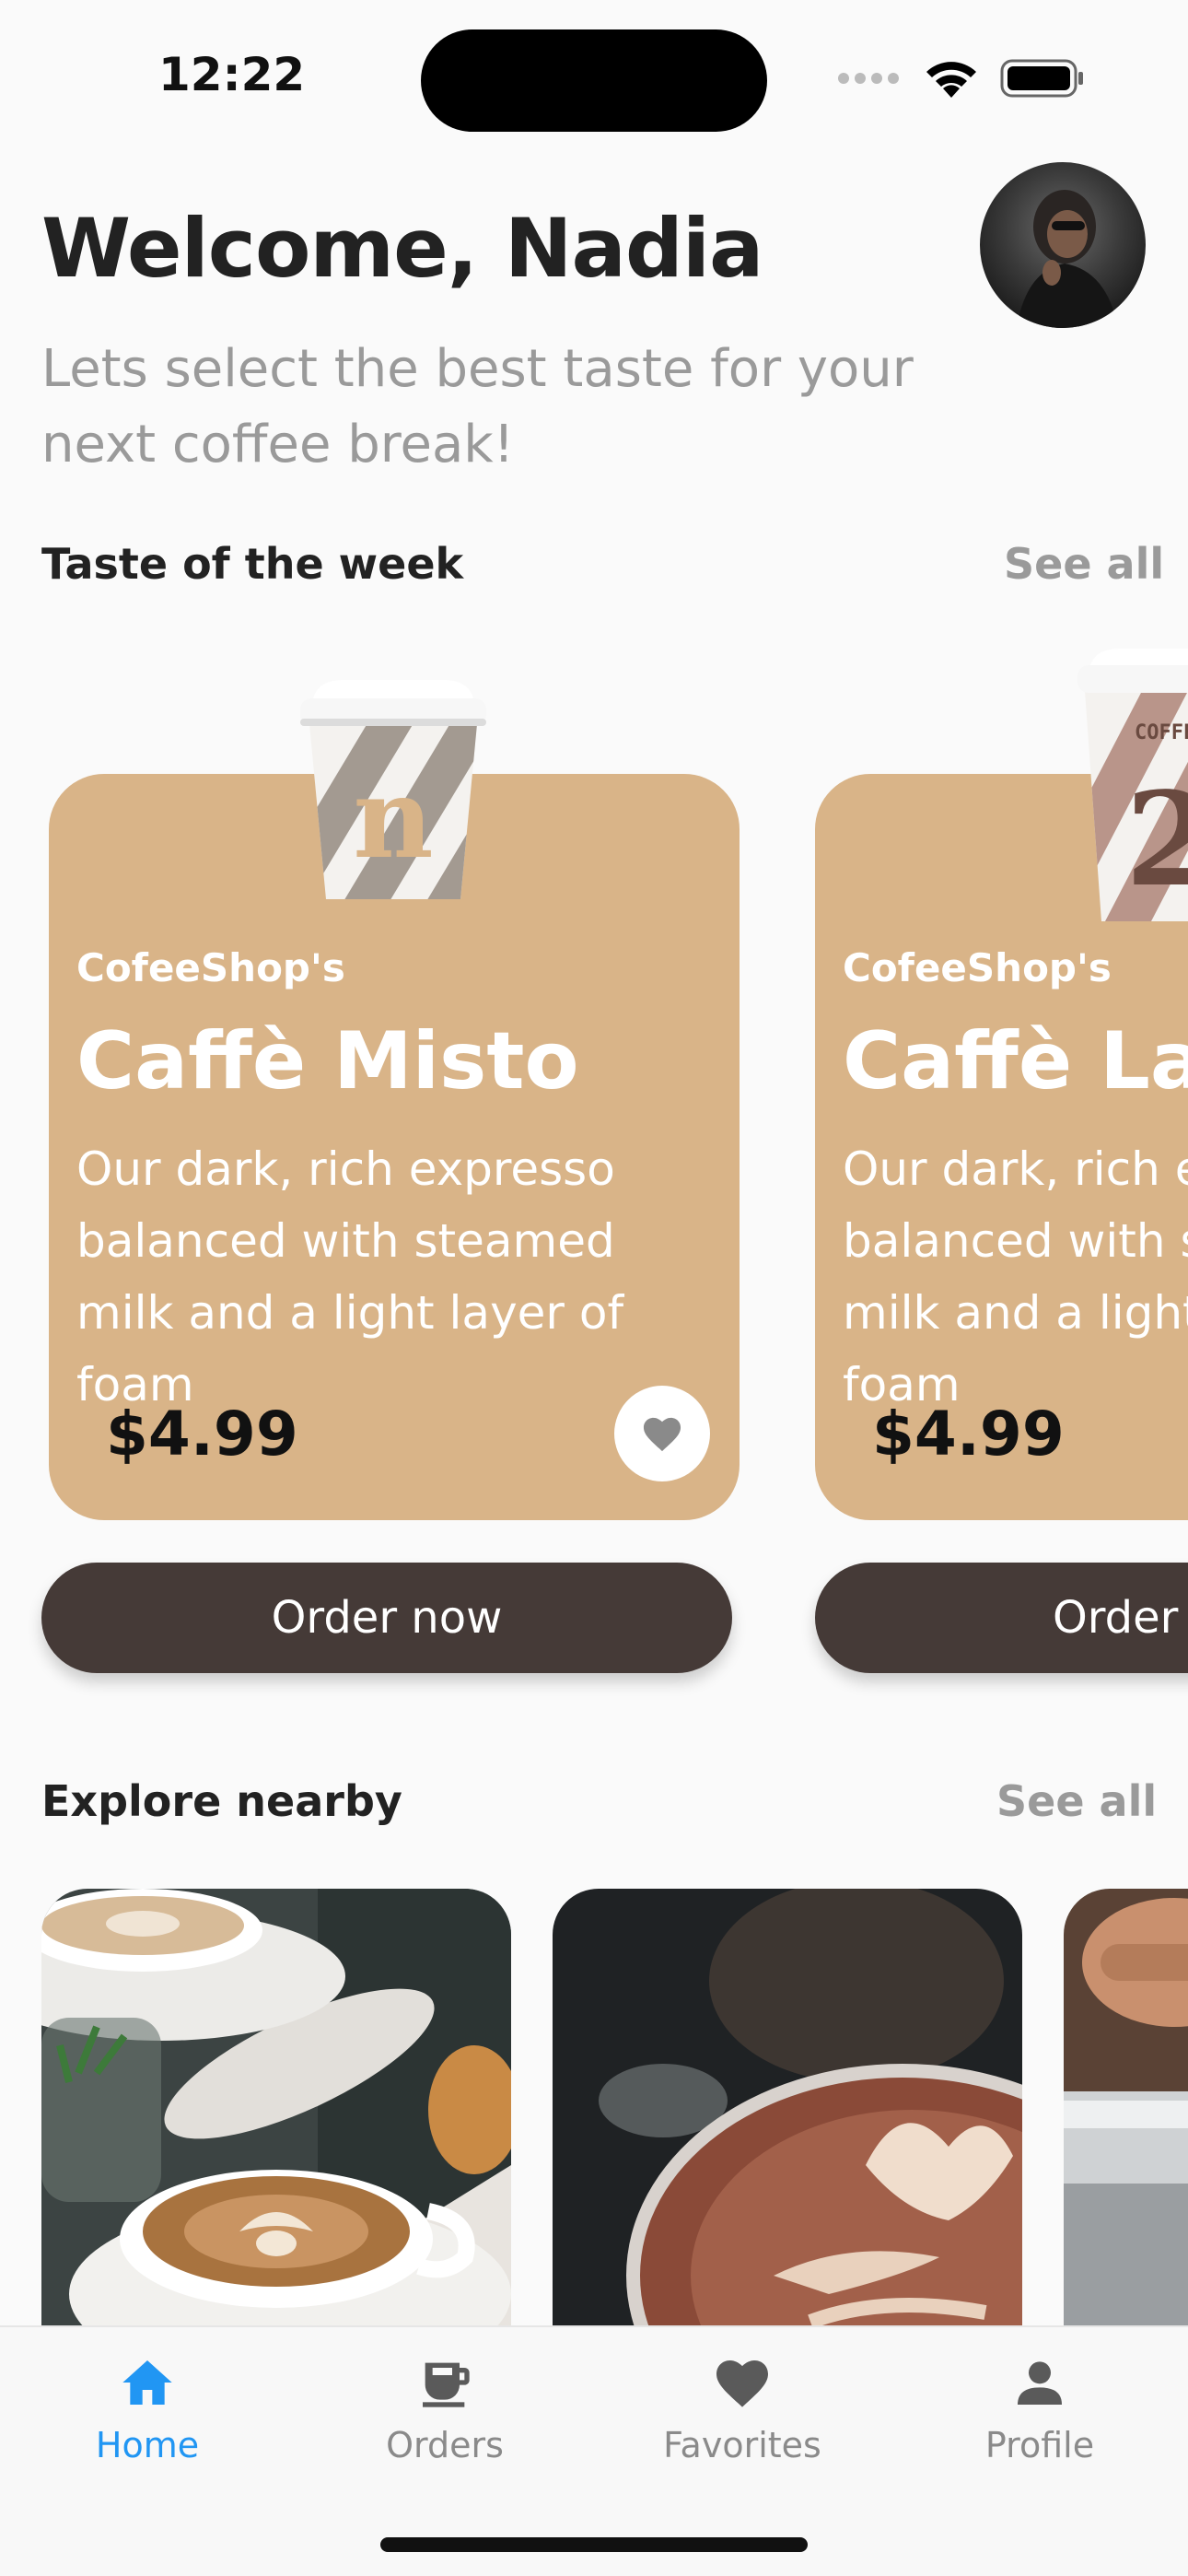 This screenshot has width=1188, height=2576. What do you see at coordinates (951, 80) in the screenshot?
I see `wifi-icon` at bounding box center [951, 80].